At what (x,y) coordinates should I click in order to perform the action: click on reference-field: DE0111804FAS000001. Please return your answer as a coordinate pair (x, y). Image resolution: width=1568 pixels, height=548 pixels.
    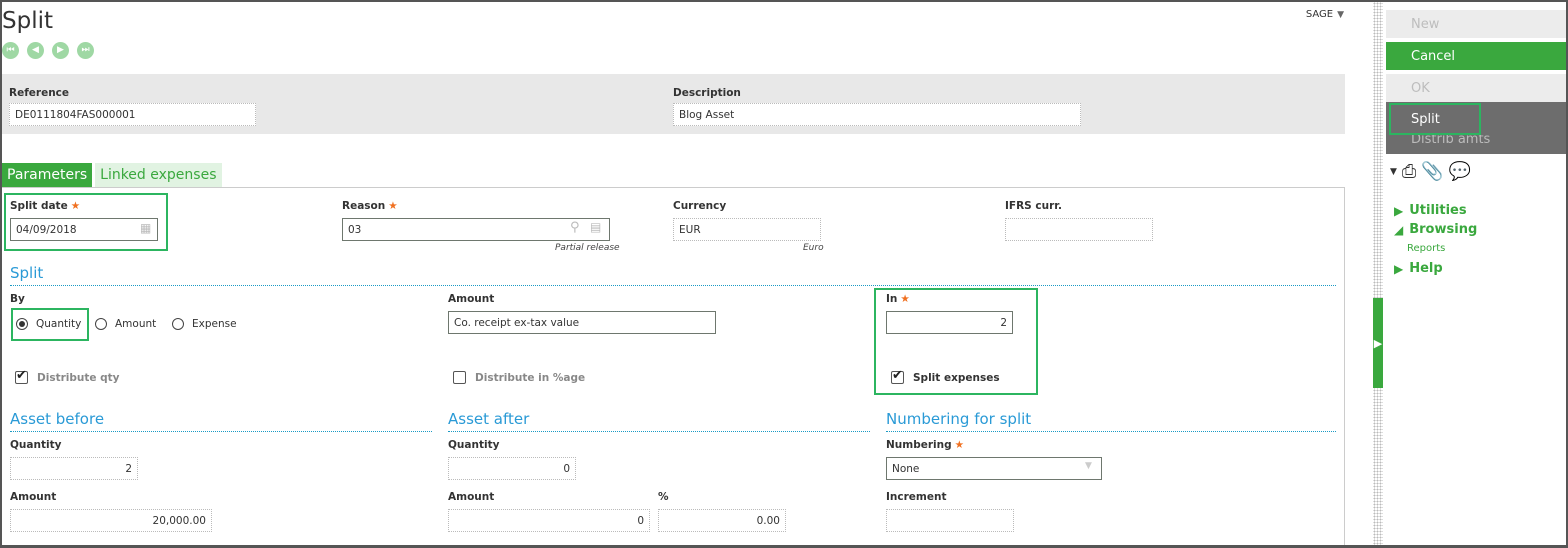
    Looking at the image, I should click on (132, 114).